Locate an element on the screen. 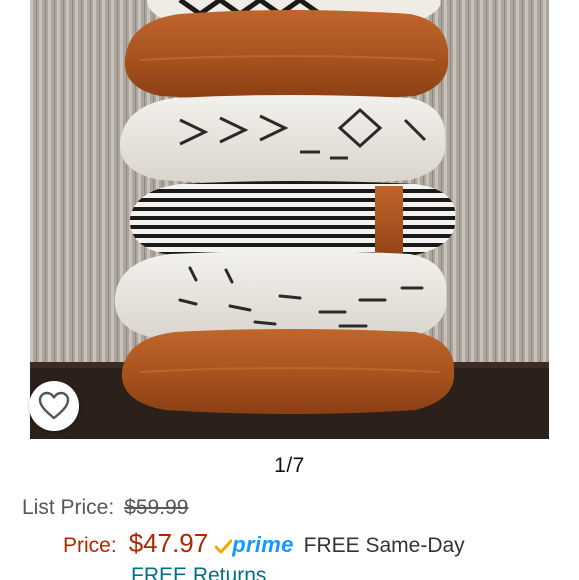  price-label: Price: is located at coordinates (90, 545).